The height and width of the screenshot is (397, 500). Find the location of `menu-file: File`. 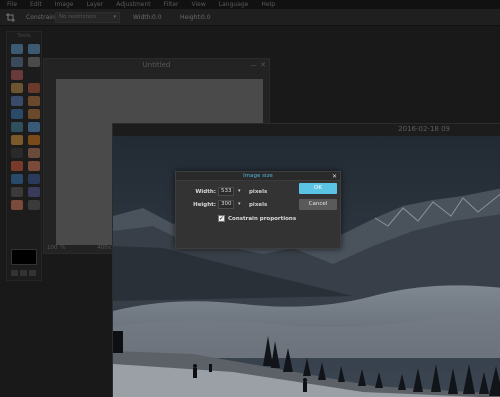

menu-file: File is located at coordinates (12, 4).